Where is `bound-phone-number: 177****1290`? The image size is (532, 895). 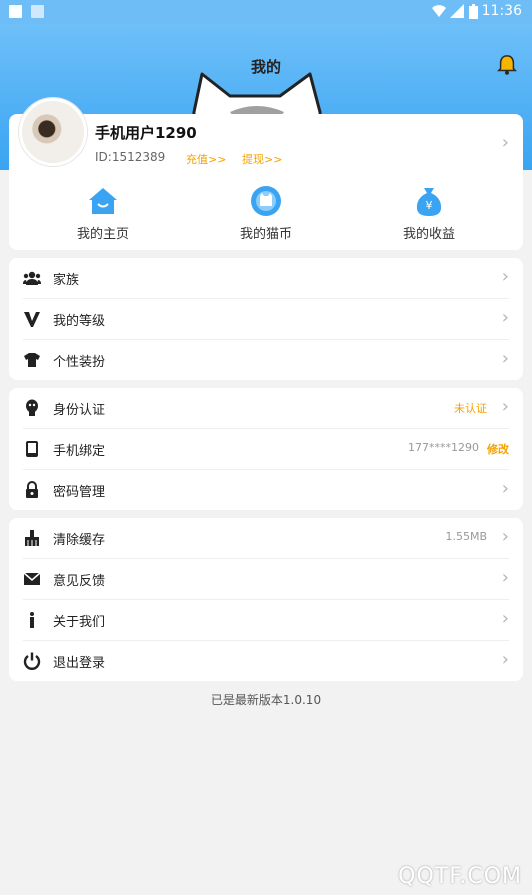 bound-phone-number: 177****1290 is located at coordinates (443, 447).